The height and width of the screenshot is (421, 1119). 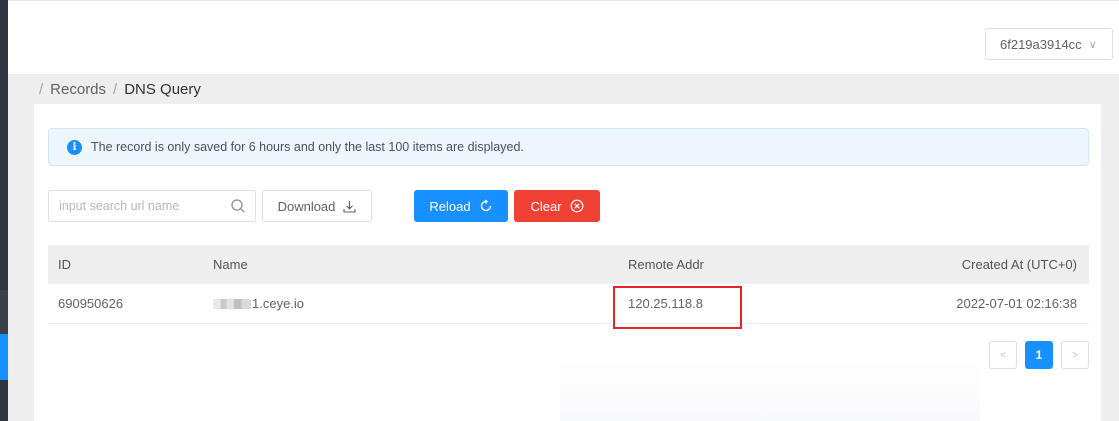 I want to click on search-field, so click(x=152, y=206).